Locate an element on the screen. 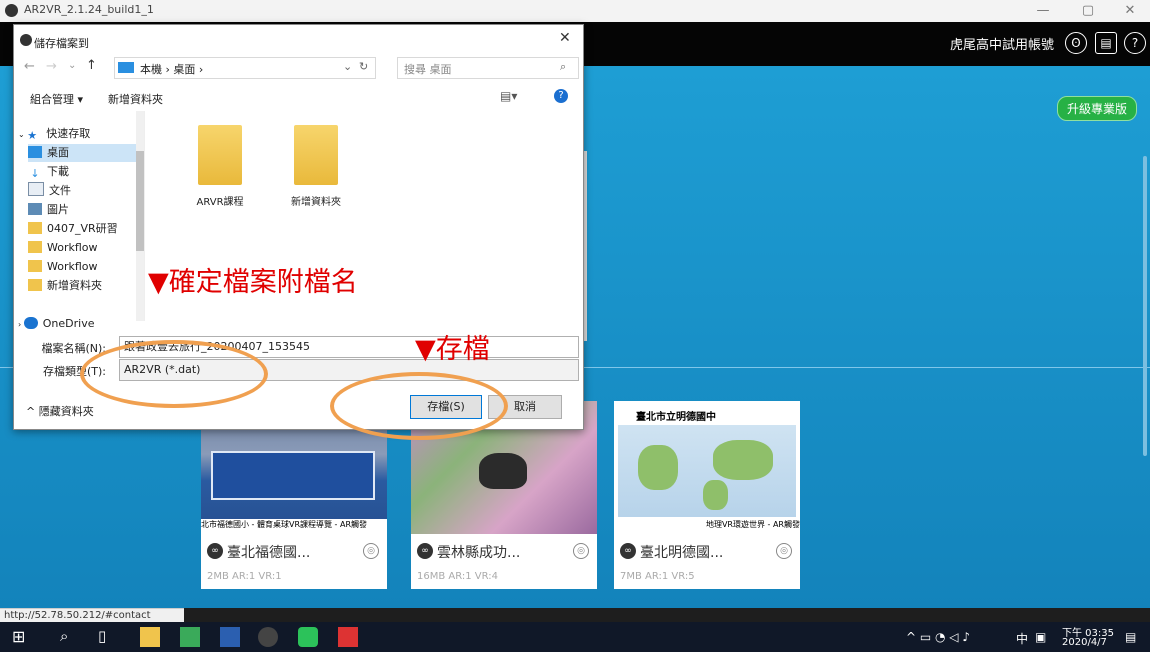 This screenshot has width=1150, height=652. file-explorer-icon is located at coordinates (150, 637).